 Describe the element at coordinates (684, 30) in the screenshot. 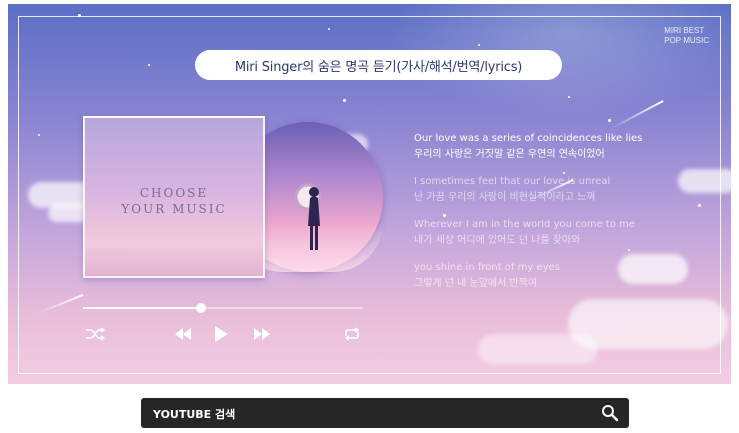

I see `brand-line: MIRI BEST` at that location.